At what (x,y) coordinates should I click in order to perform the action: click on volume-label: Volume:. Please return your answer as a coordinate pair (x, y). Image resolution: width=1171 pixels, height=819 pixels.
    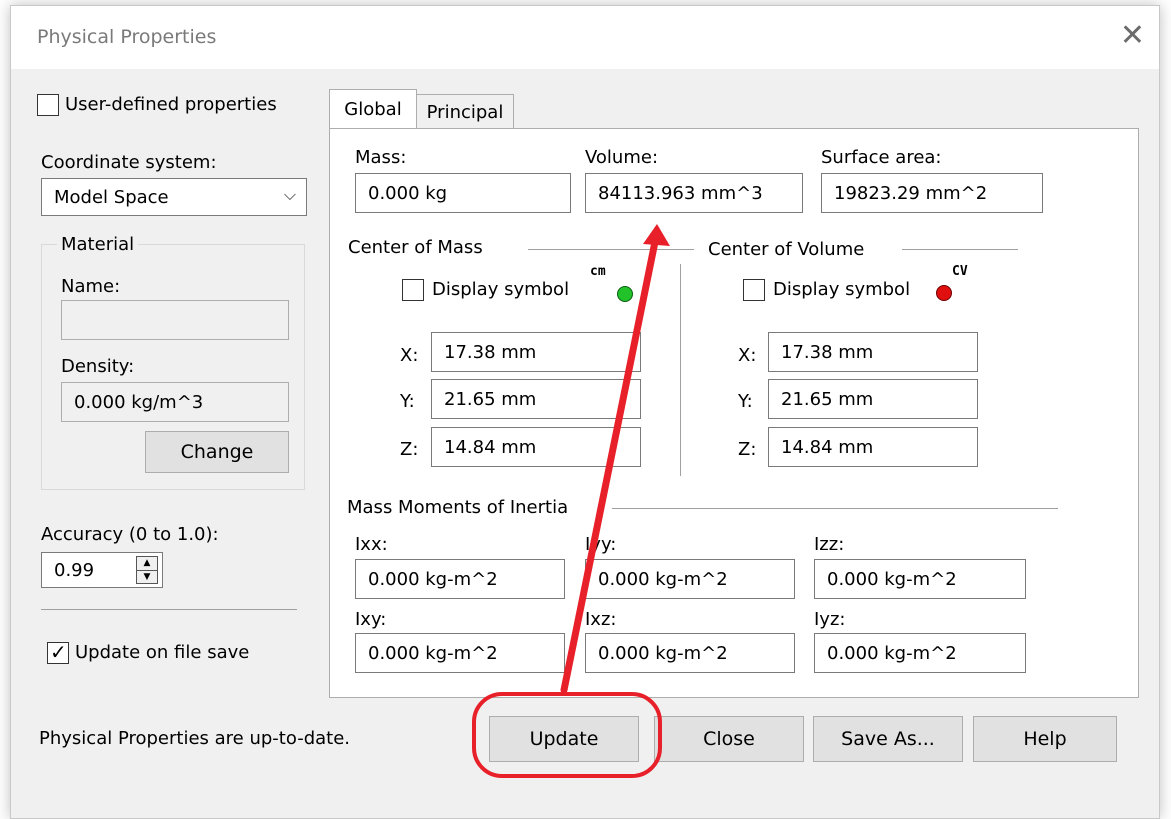
    Looking at the image, I should click on (622, 157).